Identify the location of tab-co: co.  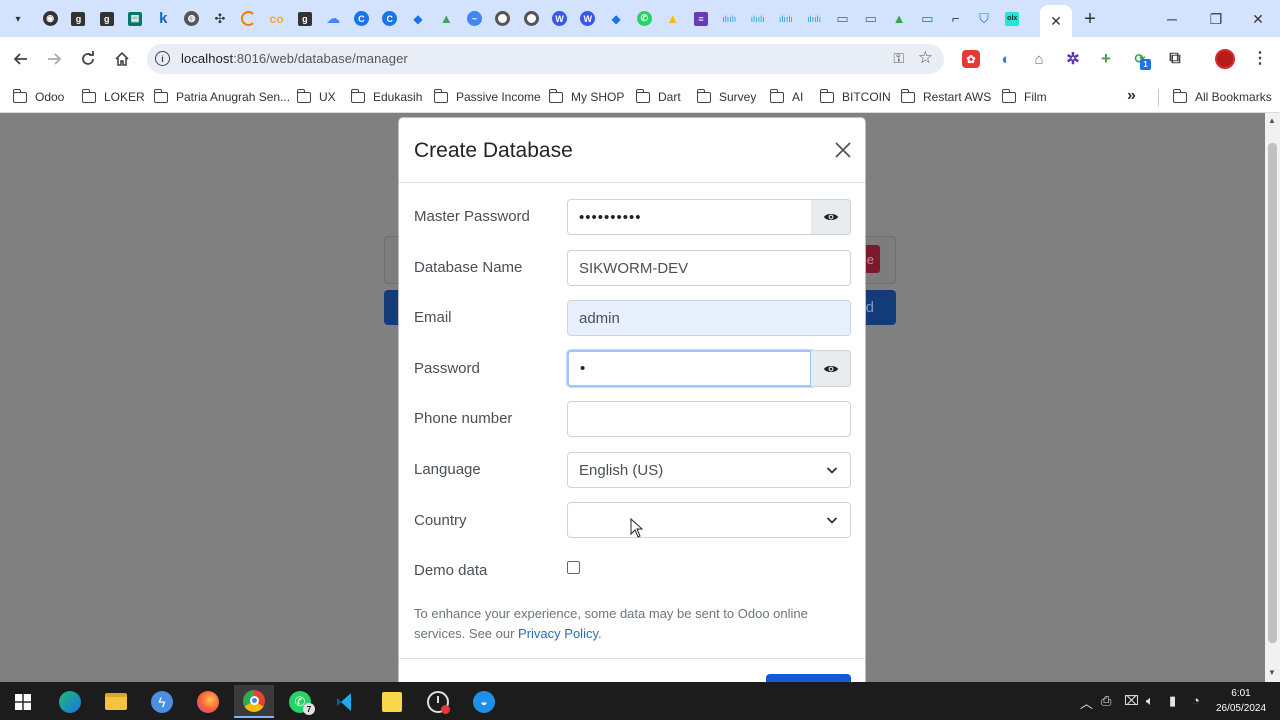
(276, 18).